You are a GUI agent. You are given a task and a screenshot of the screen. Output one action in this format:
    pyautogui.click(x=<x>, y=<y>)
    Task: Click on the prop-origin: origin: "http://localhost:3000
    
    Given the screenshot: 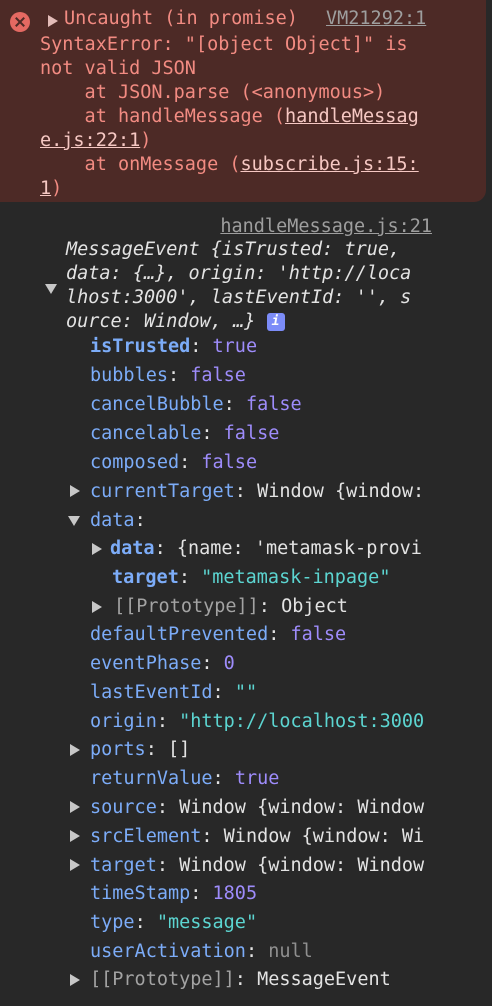 What is the action you would take?
    pyautogui.click(x=257, y=722)
    